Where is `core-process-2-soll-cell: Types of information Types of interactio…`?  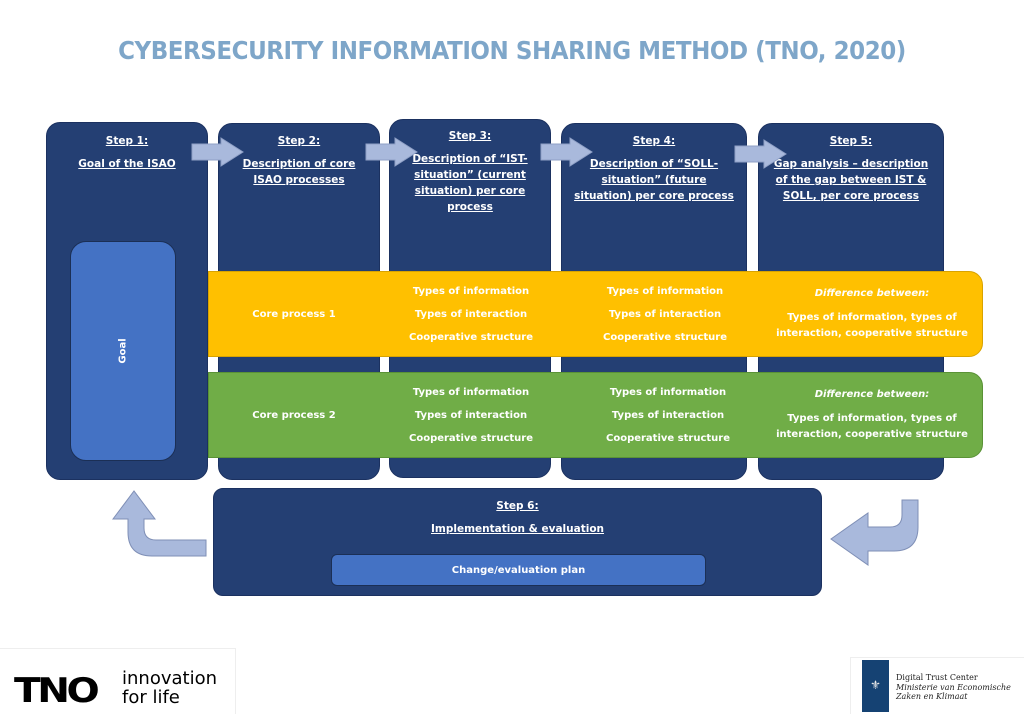 core-process-2-soll-cell: Types of information Types of interactio… is located at coordinates (668, 415).